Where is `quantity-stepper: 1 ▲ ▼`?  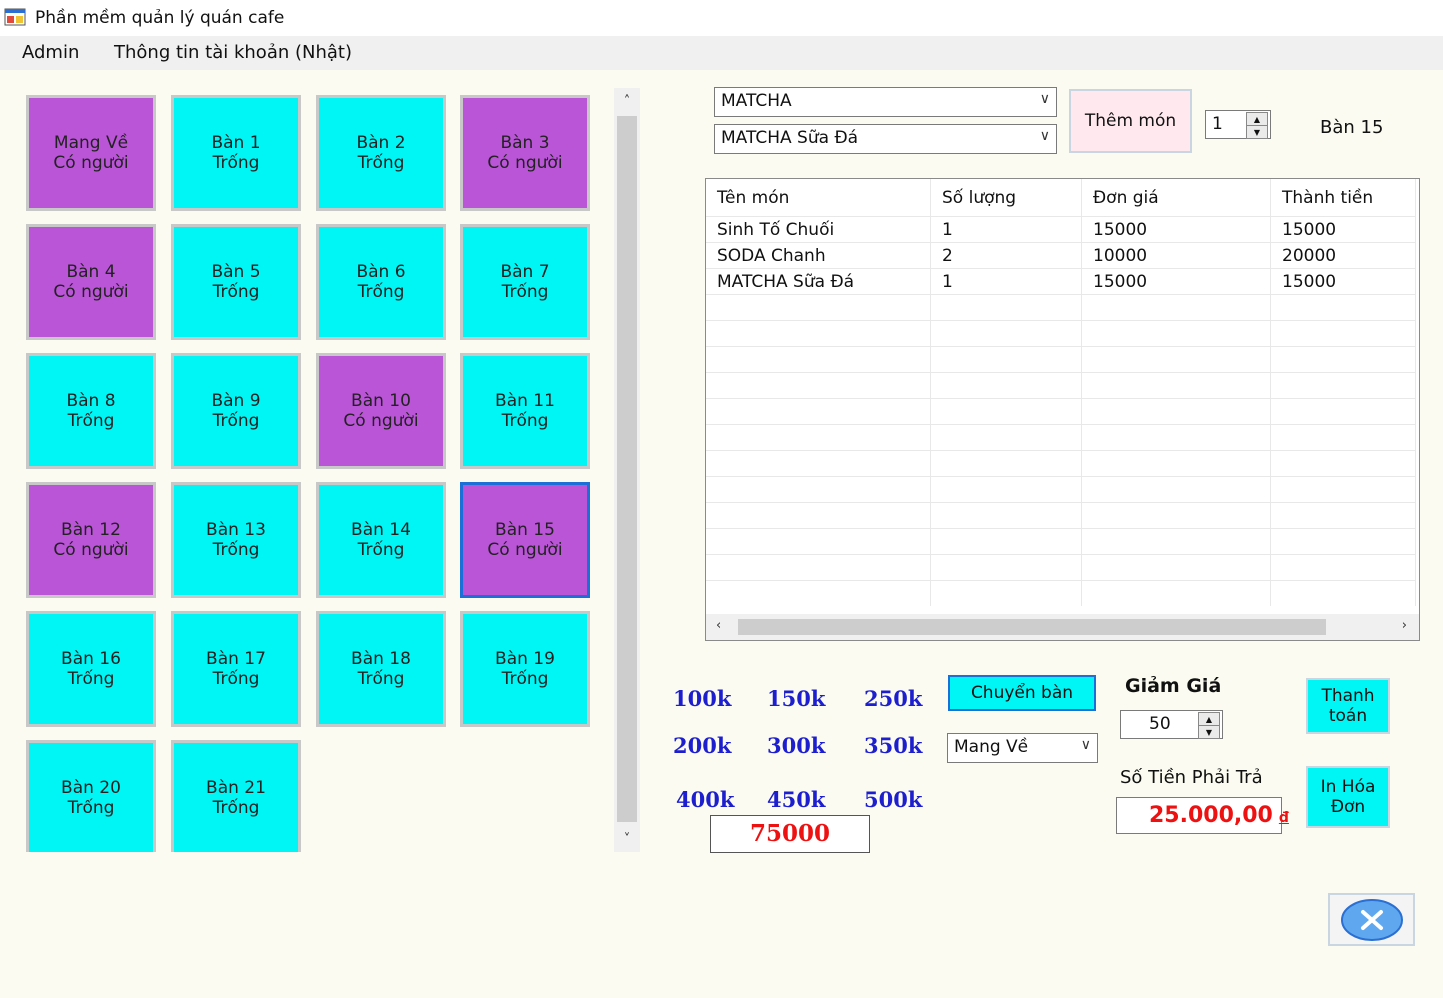
quantity-stepper: 1 ▲ ▼ is located at coordinates (1238, 124).